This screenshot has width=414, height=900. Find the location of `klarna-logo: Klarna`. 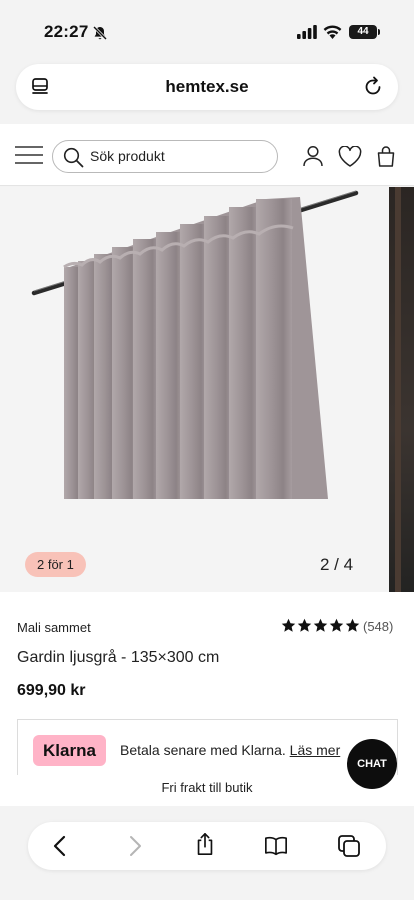

klarna-logo: Klarna is located at coordinates (69, 750).